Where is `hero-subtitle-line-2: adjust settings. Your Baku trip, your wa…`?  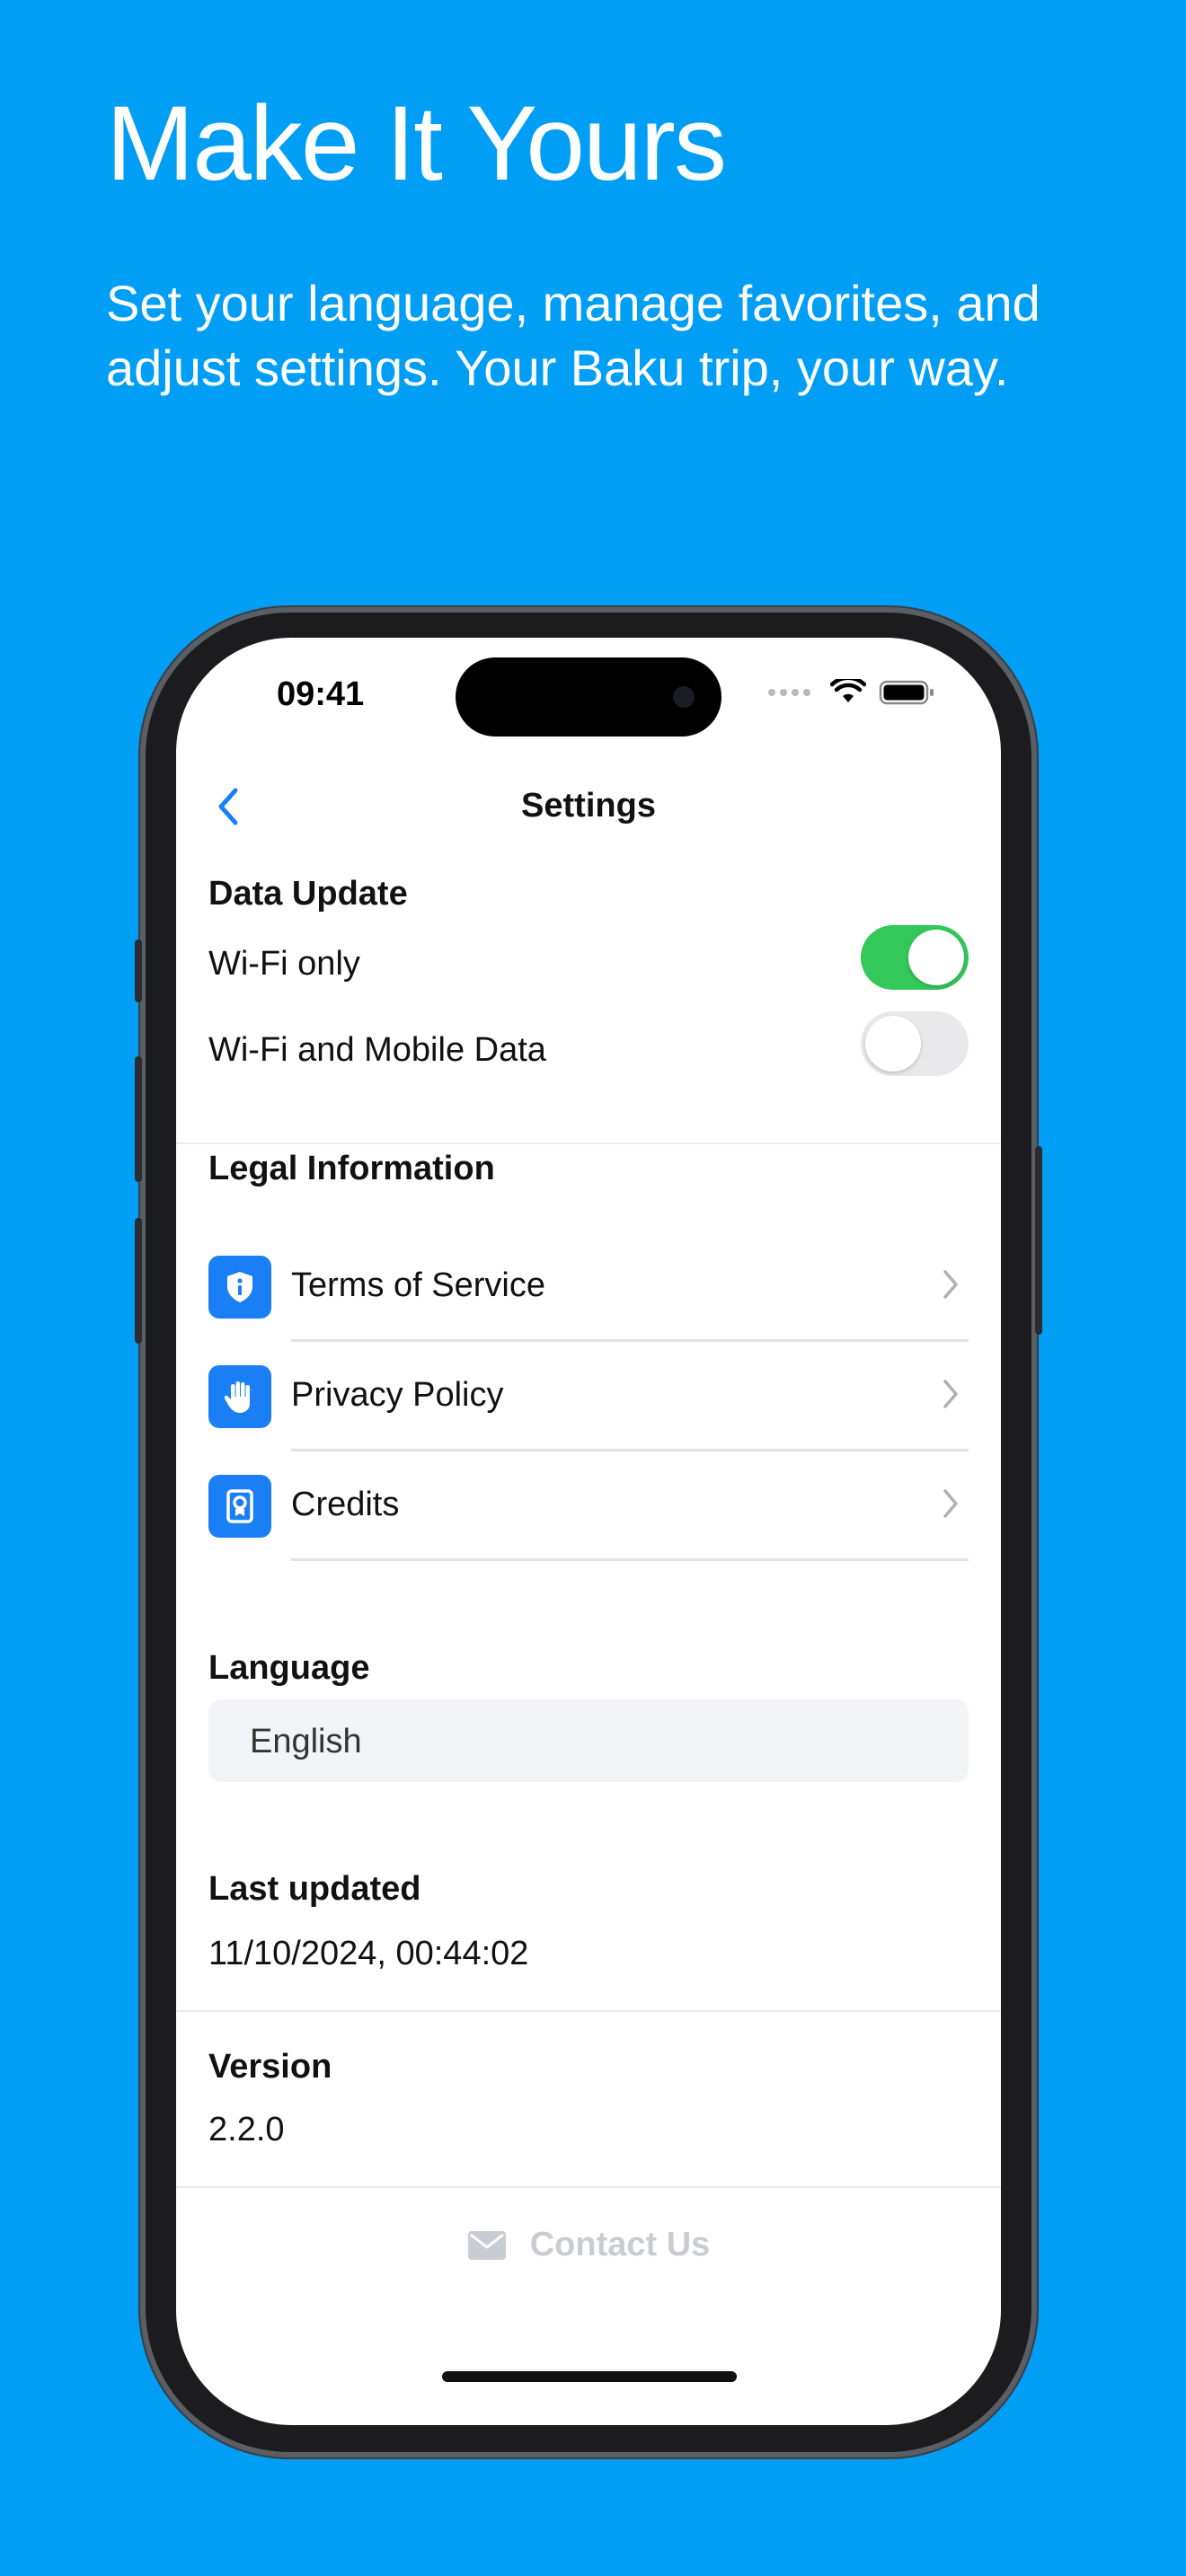
hero-subtitle-line-2: adjust settings. Your Baku trip, your wa… is located at coordinates (557, 368).